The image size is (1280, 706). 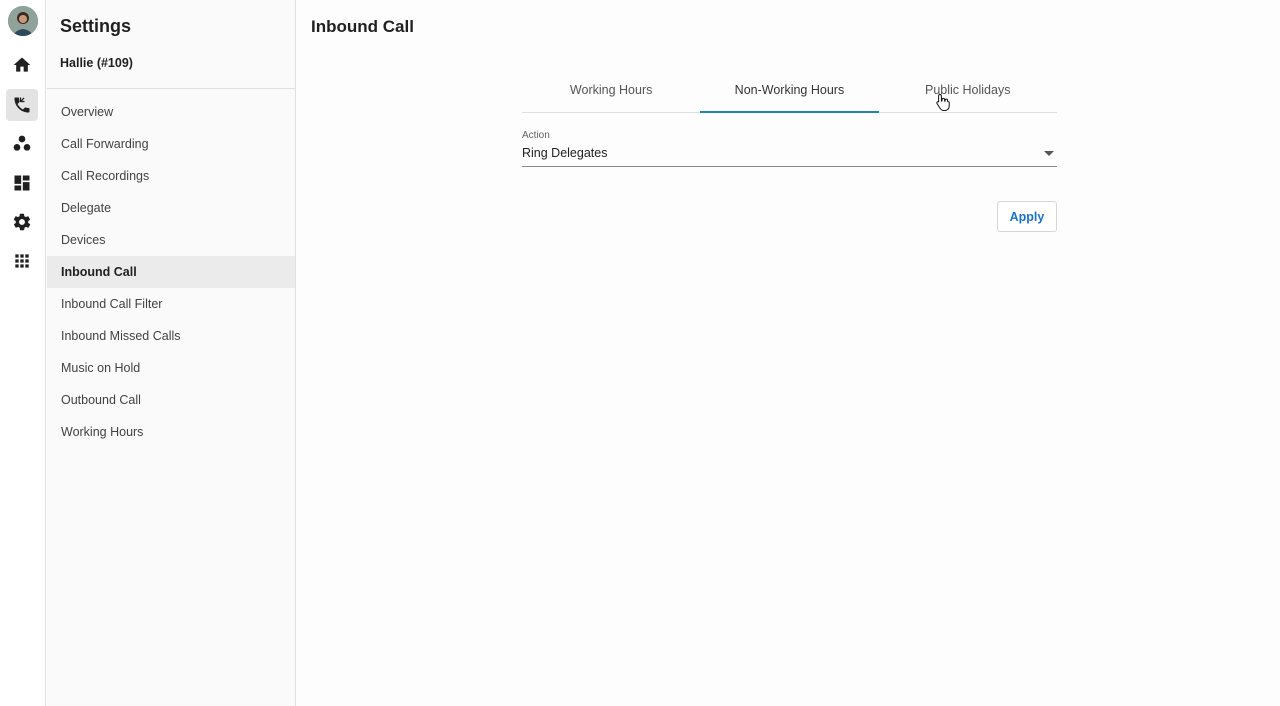 I want to click on sidebar-user-name: Hallie (#109), so click(x=96, y=63).